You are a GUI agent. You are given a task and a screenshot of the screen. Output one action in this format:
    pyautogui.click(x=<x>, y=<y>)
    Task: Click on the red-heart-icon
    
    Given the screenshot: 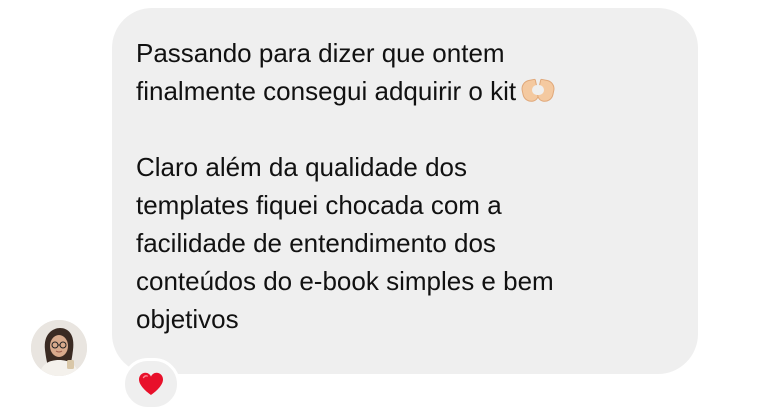 What is the action you would take?
    pyautogui.click(x=151, y=383)
    